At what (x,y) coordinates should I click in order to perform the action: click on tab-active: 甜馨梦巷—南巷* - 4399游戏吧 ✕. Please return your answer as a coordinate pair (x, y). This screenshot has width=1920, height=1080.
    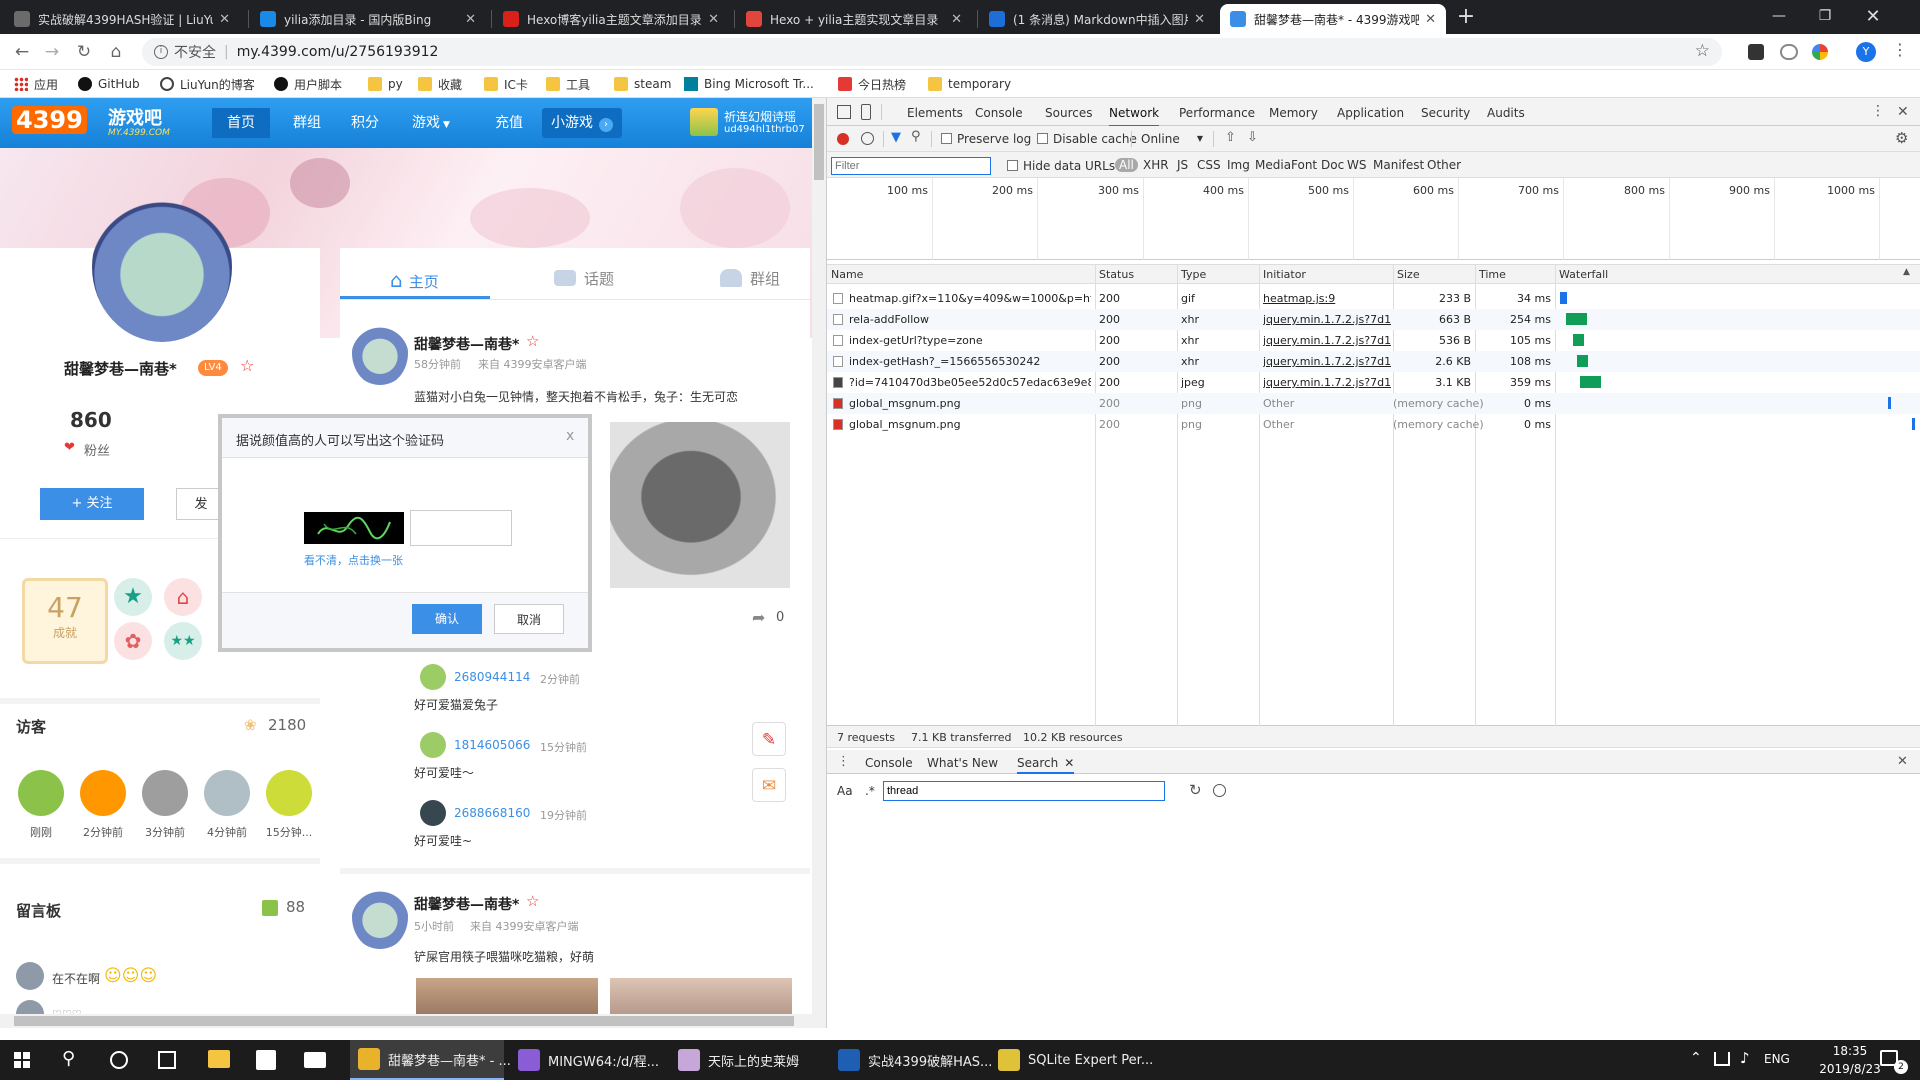
    Looking at the image, I should click on (1333, 19).